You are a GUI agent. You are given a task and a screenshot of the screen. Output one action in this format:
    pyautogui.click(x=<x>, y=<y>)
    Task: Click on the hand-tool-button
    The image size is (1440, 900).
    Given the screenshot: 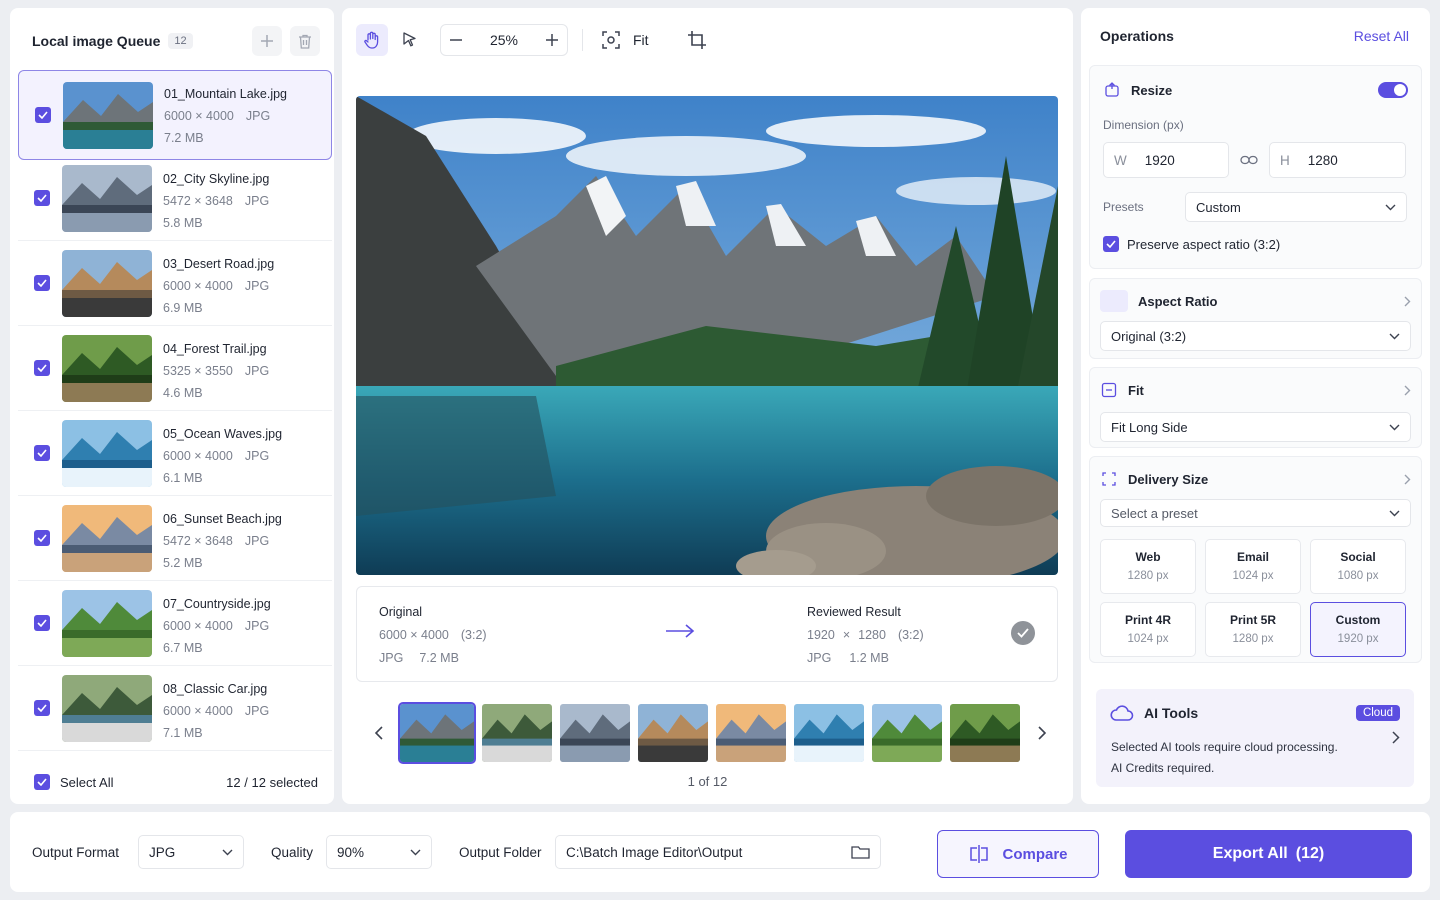 What is the action you would take?
    pyautogui.click(x=372, y=40)
    